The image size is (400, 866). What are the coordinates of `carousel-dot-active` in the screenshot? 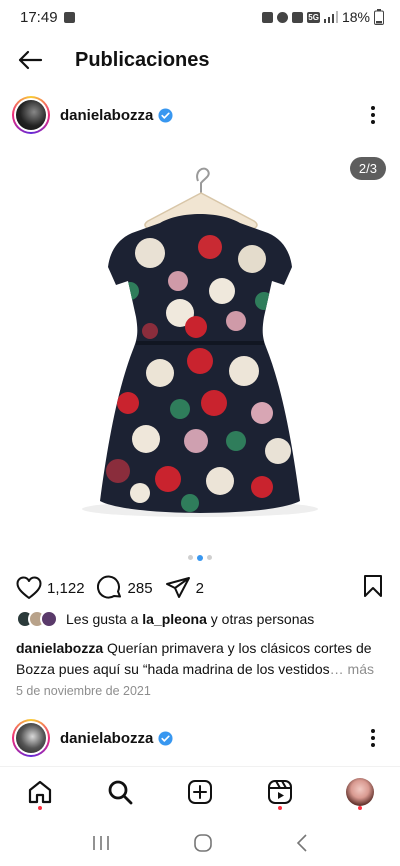 It's located at (200, 557).